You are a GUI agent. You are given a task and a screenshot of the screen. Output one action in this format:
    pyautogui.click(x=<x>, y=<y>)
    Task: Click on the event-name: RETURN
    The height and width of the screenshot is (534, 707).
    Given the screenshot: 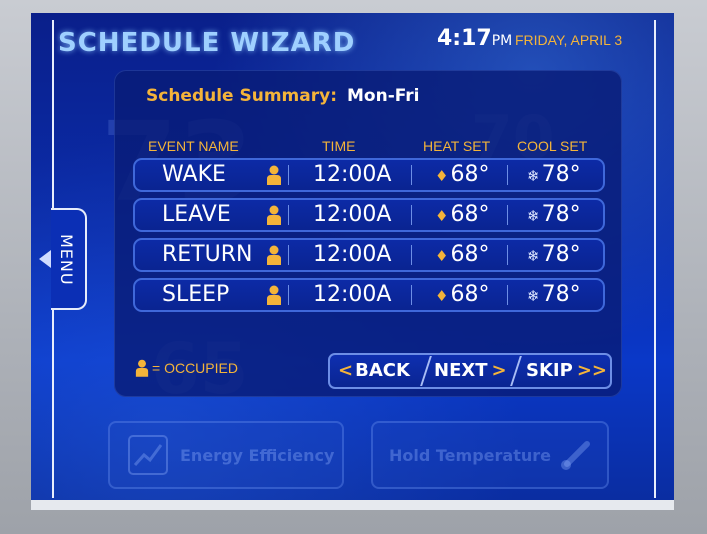 What is the action you would take?
    pyautogui.click(x=207, y=254)
    